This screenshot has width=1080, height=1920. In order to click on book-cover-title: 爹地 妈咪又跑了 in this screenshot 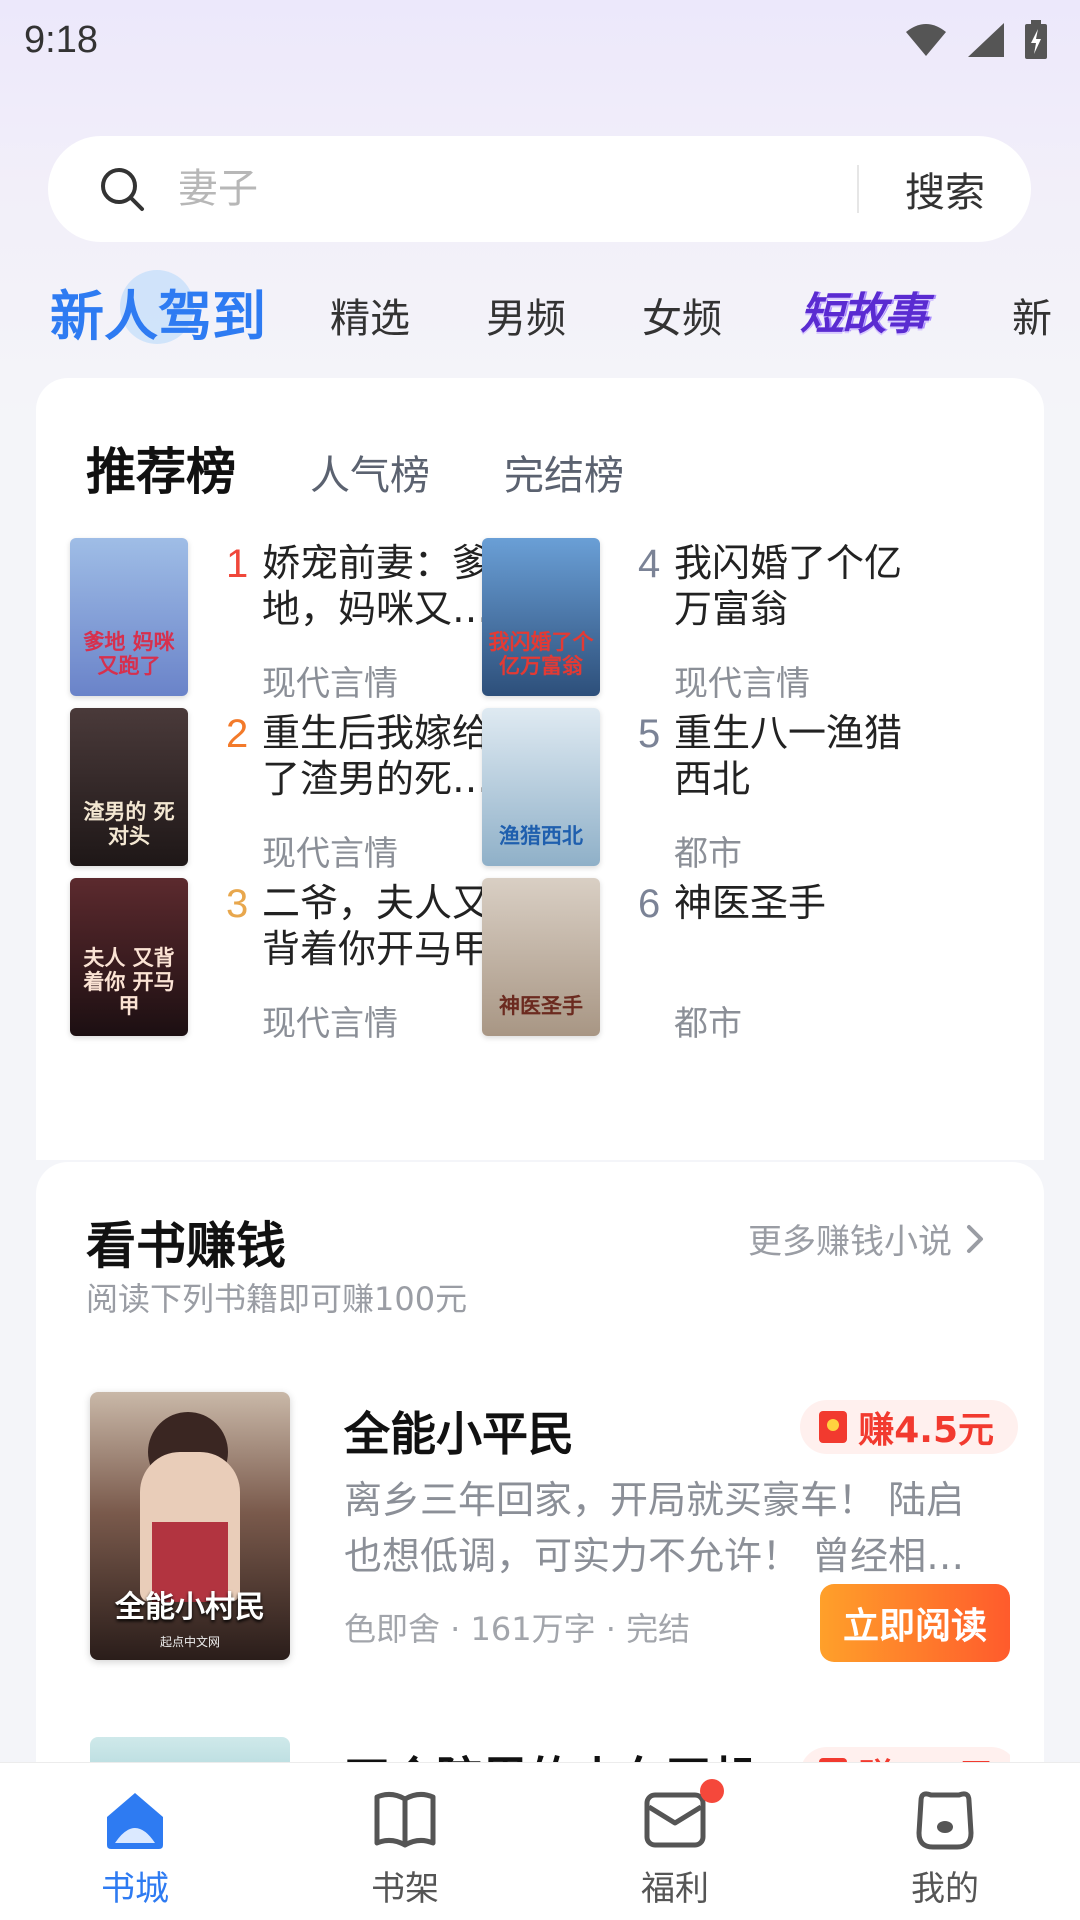, I will do `click(129, 653)`.